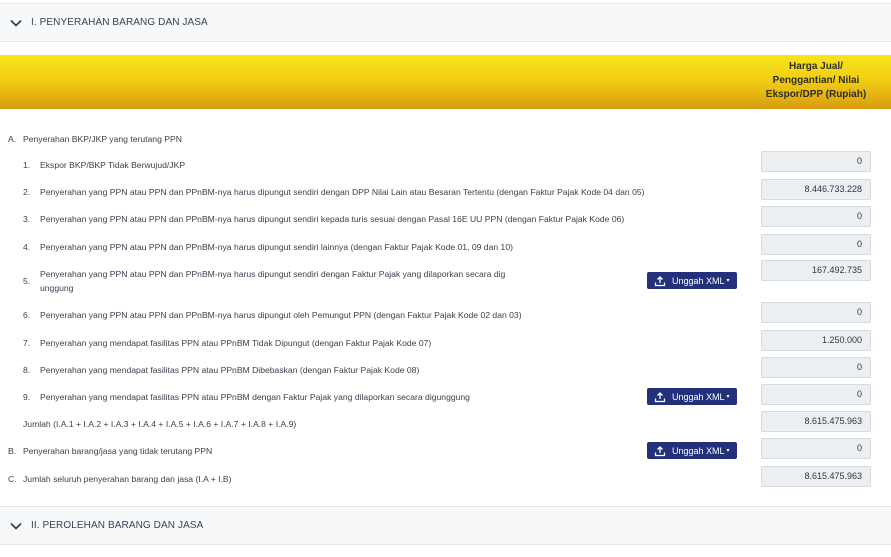  I want to click on section-header-penyerahan: I. PENYERAHAN BARANG DAN JASA, so click(445, 22).